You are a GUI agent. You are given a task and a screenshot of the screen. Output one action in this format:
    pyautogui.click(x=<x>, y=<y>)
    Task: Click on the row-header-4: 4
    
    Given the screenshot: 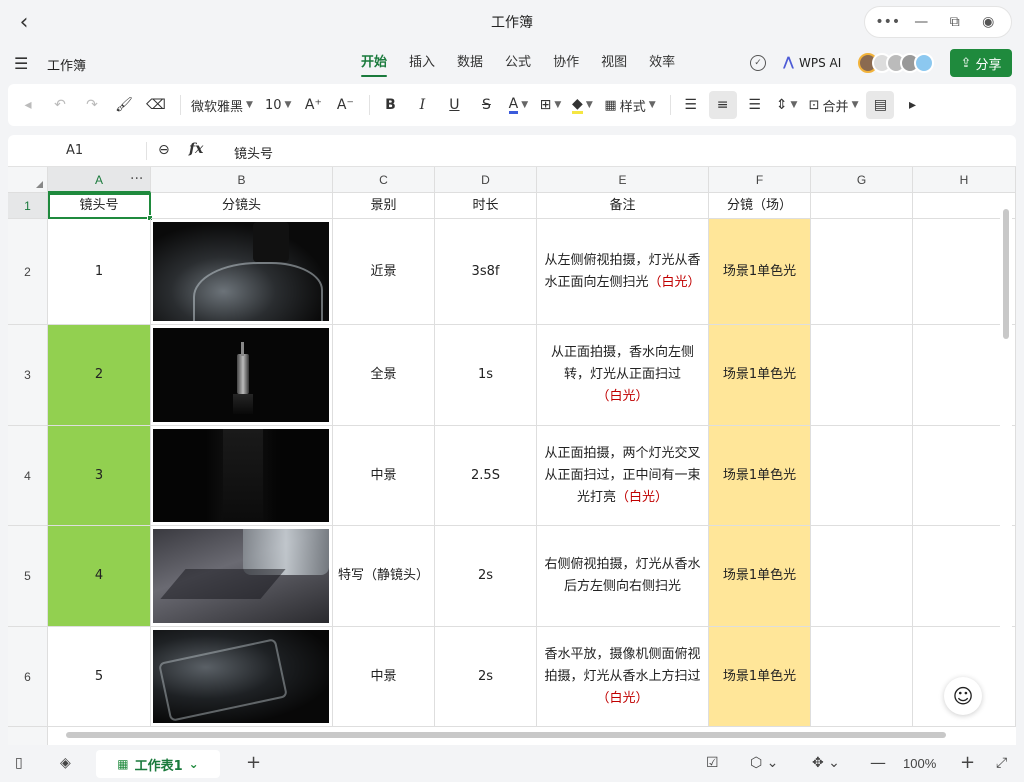 What is the action you would take?
    pyautogui.click(x=28, y=476)
    